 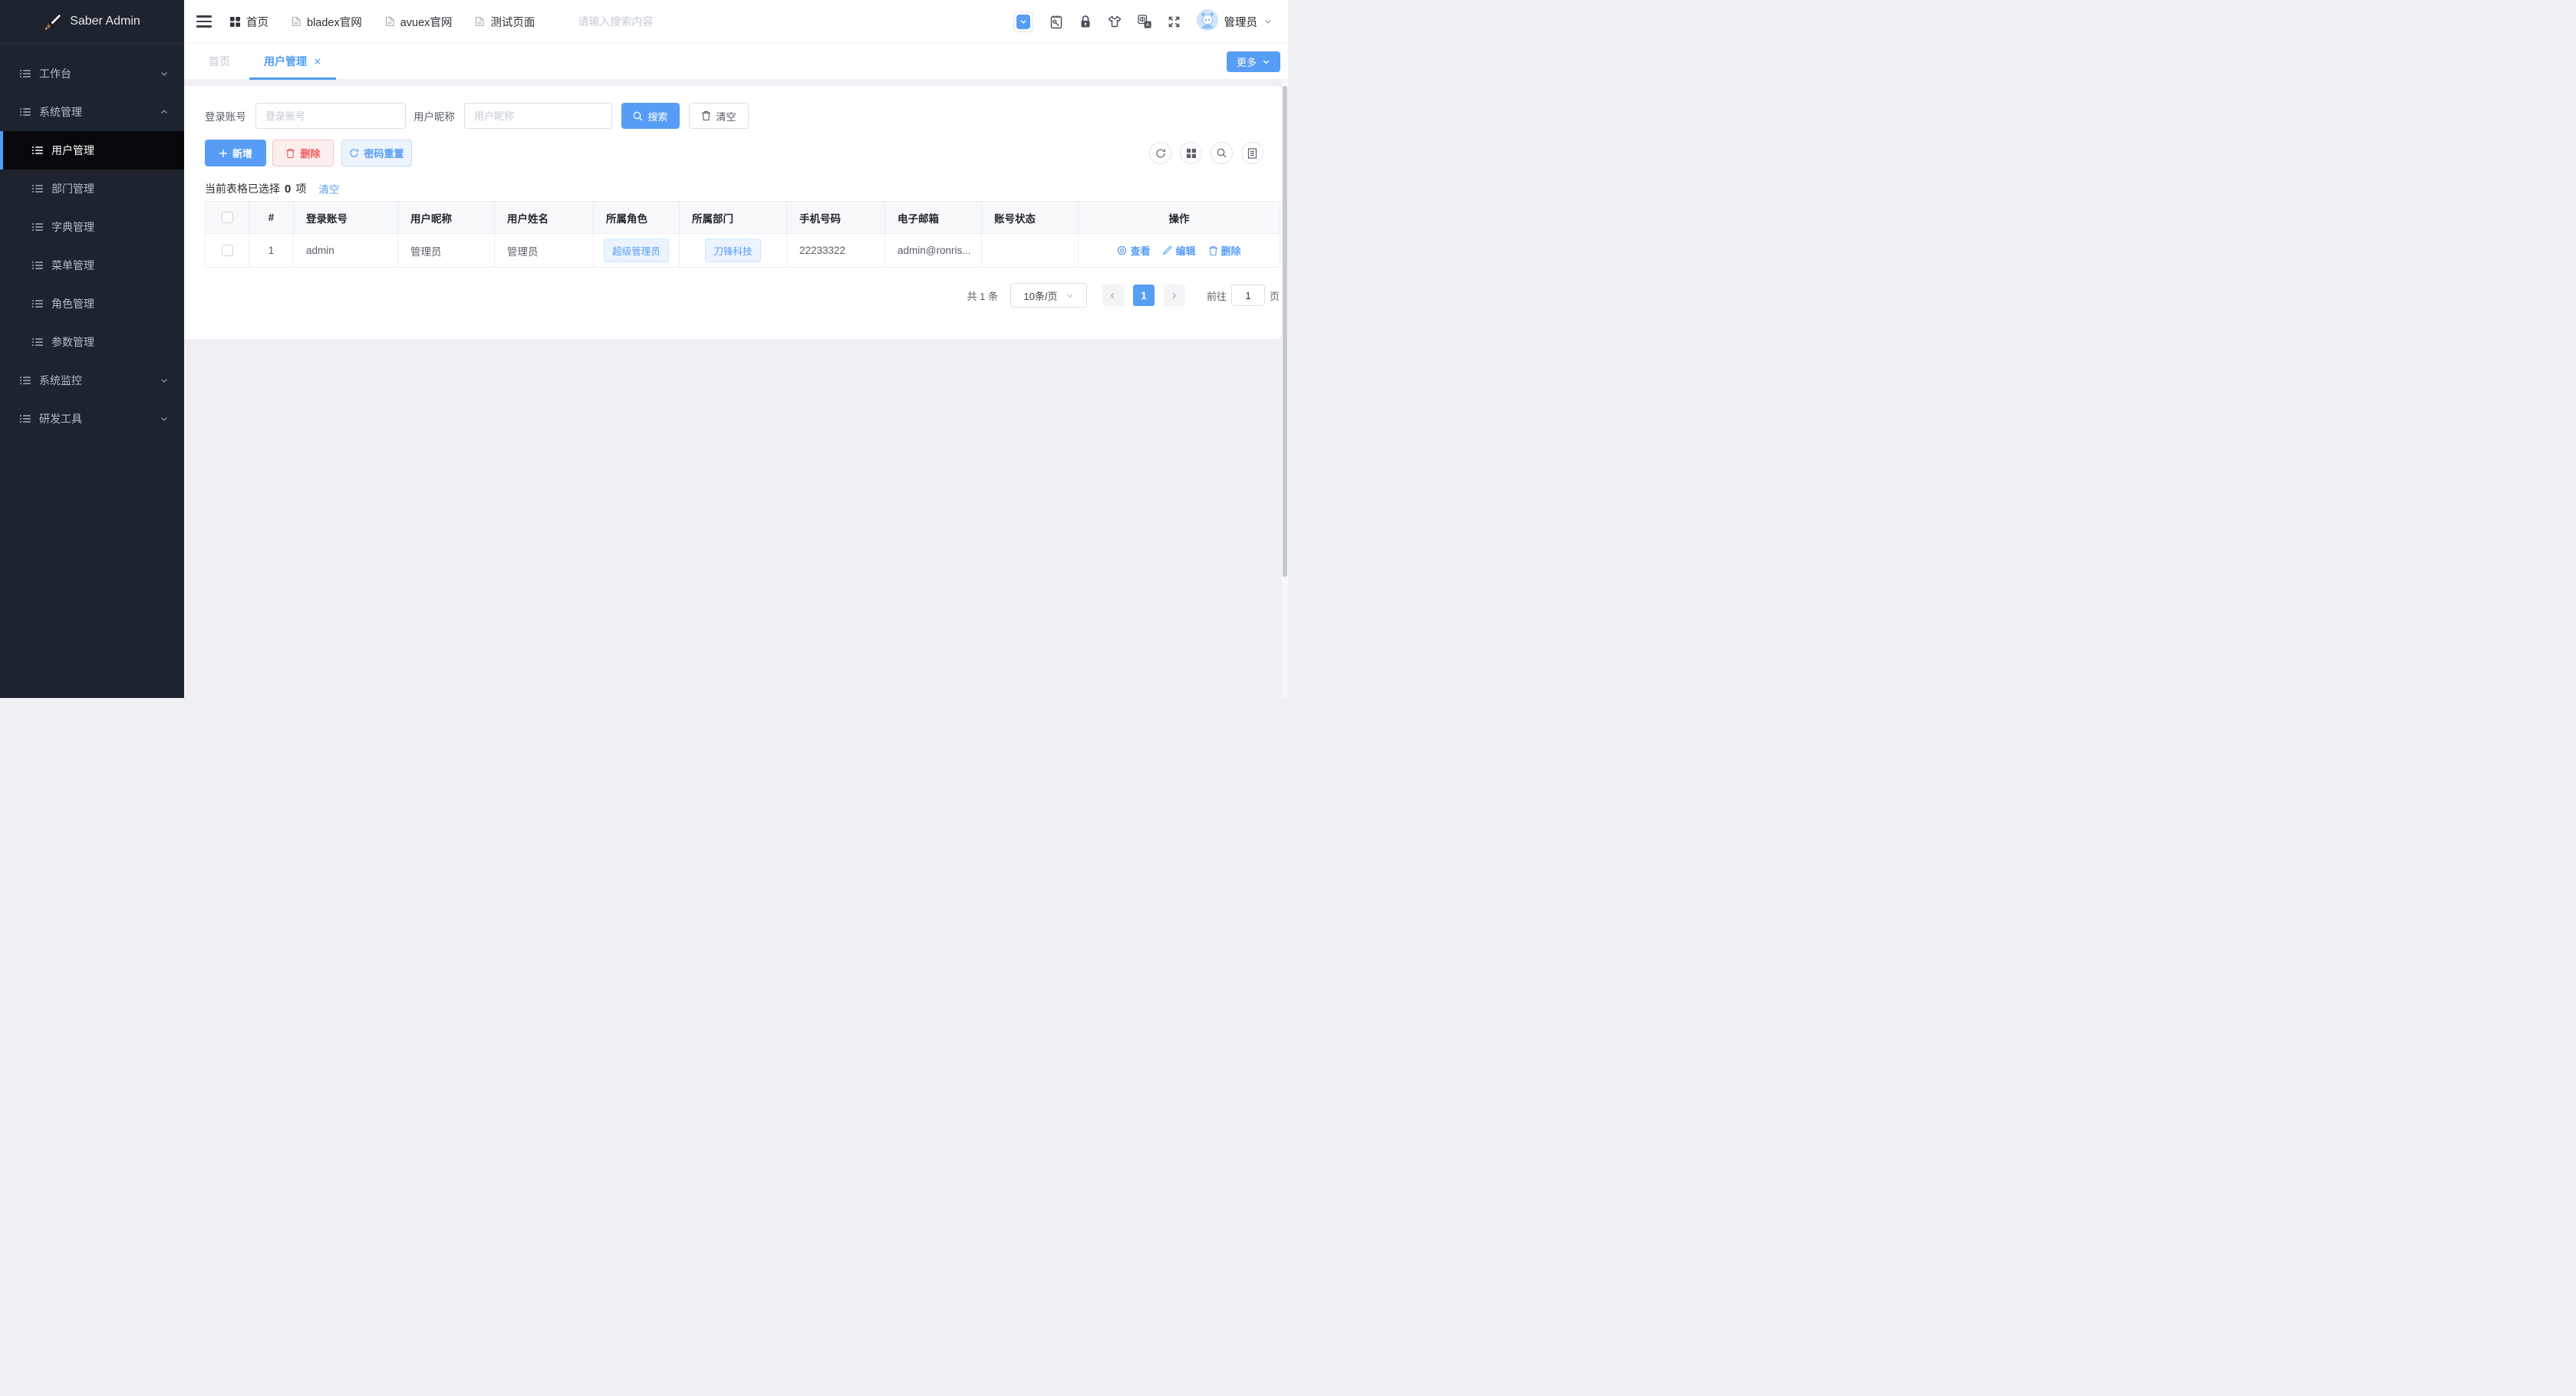 What do you see at coordinates (92, 342) in the screenshot?
I see `sidebar-item-param-management: 参数管理` at bounding box center [92, 342].